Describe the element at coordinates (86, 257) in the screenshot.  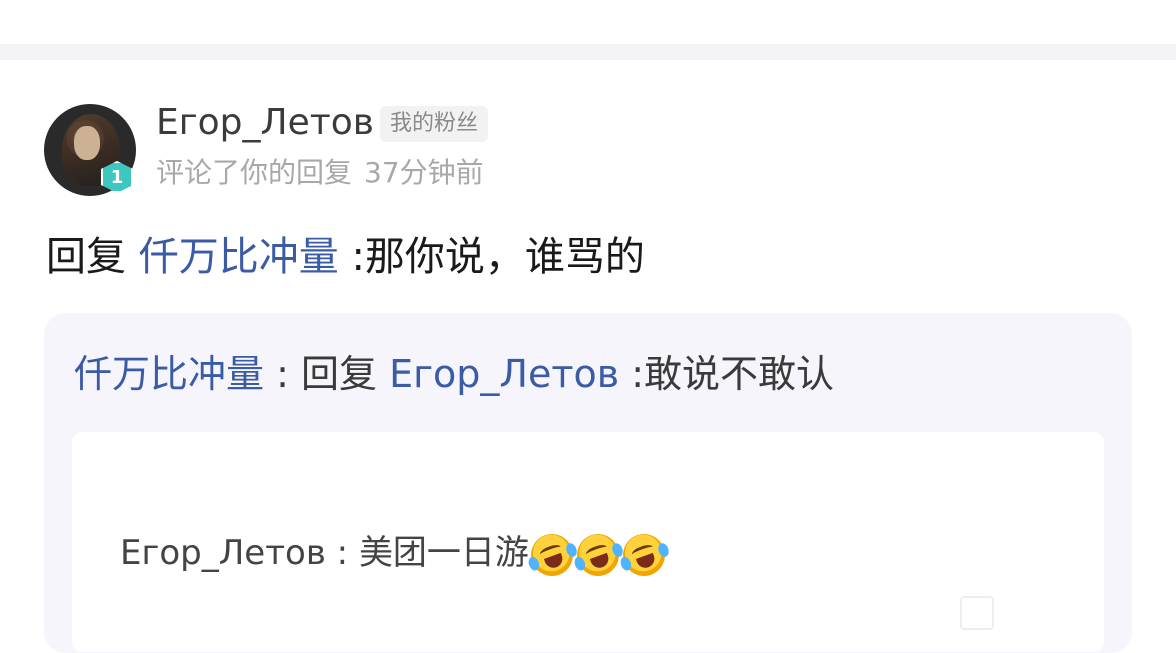
I see `reply-prefix: 回复` at that location.